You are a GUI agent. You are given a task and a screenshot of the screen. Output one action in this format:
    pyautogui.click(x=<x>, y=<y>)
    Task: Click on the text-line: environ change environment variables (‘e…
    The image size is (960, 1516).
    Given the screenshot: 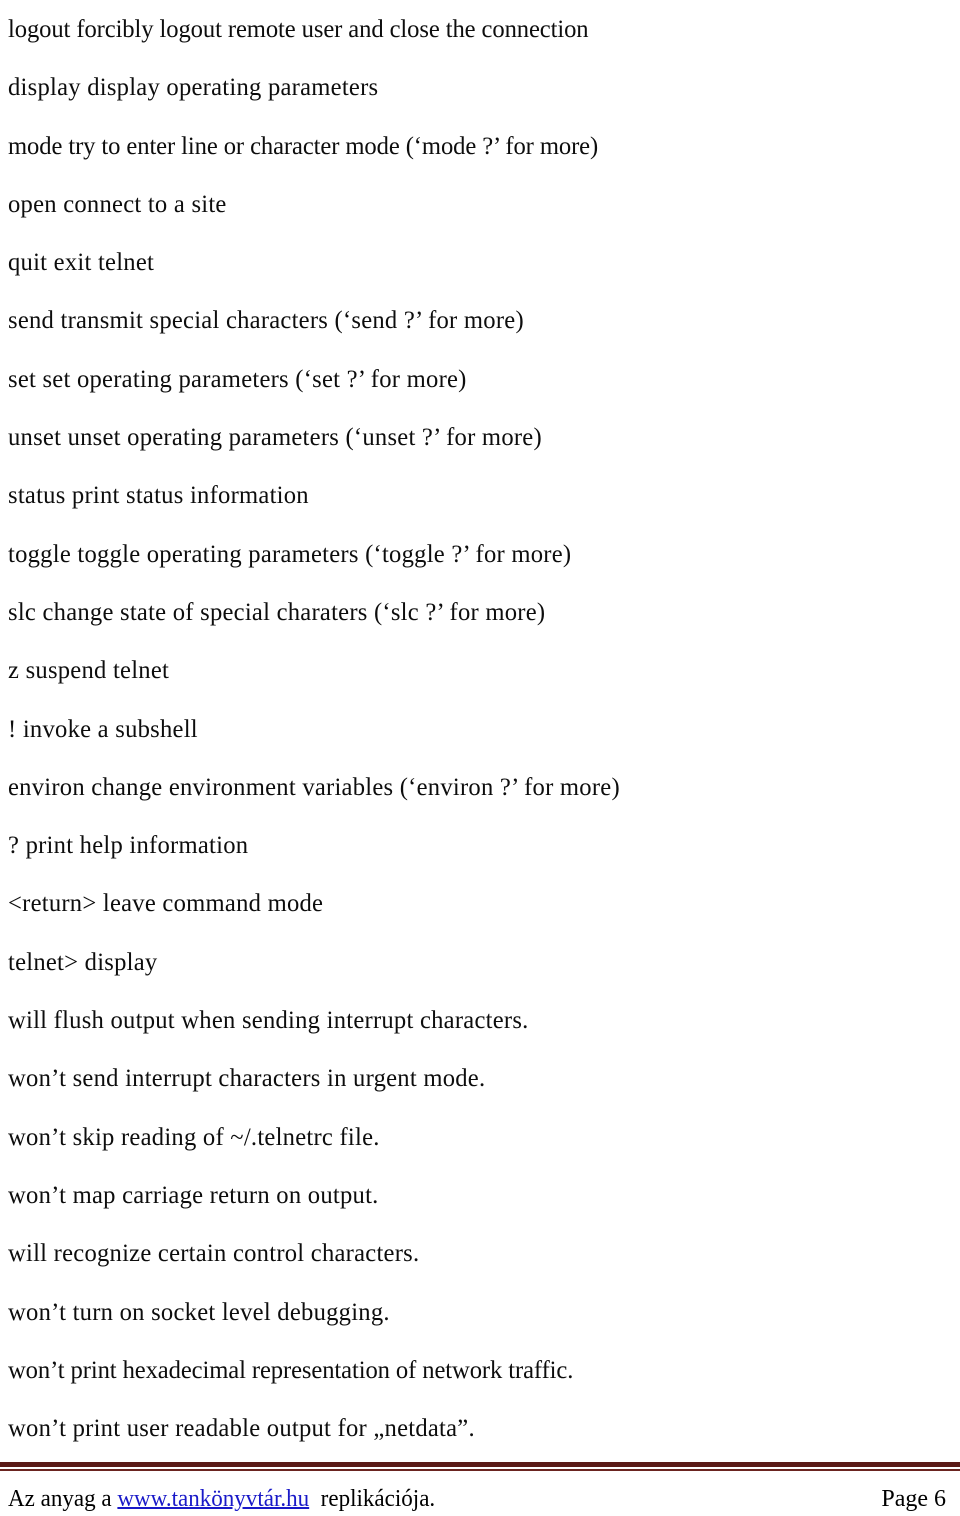 What is the action you would take?
    pyautogui.click(x=314, y=786)
    